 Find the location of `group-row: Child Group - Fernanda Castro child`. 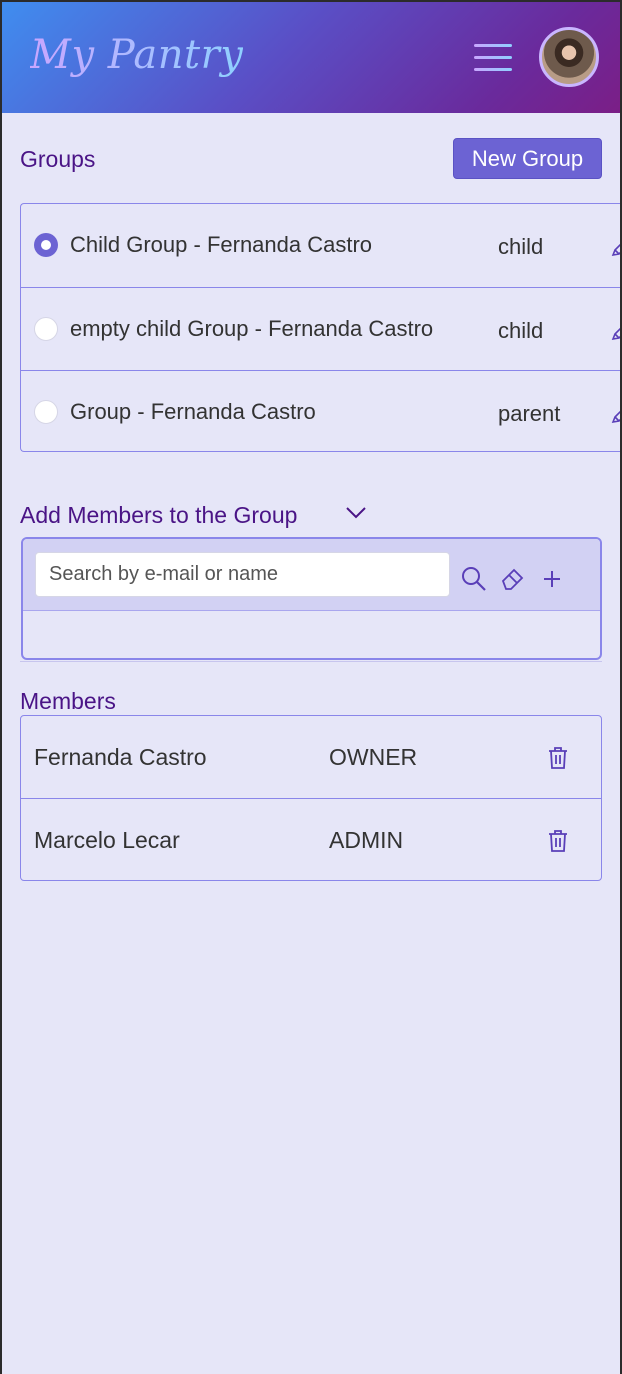

group-row: Child Group - Fernanda Castro child is located at coordinates (321, 245).